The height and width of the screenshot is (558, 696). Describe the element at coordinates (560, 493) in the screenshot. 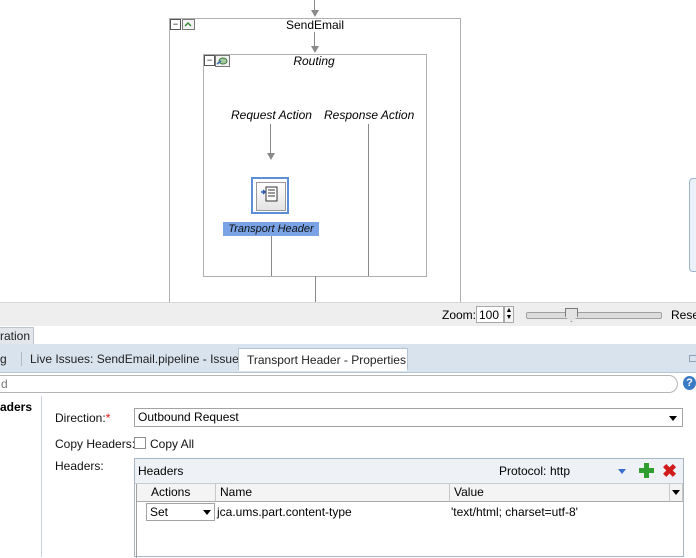

I see `column-header-value: Value` at that location.